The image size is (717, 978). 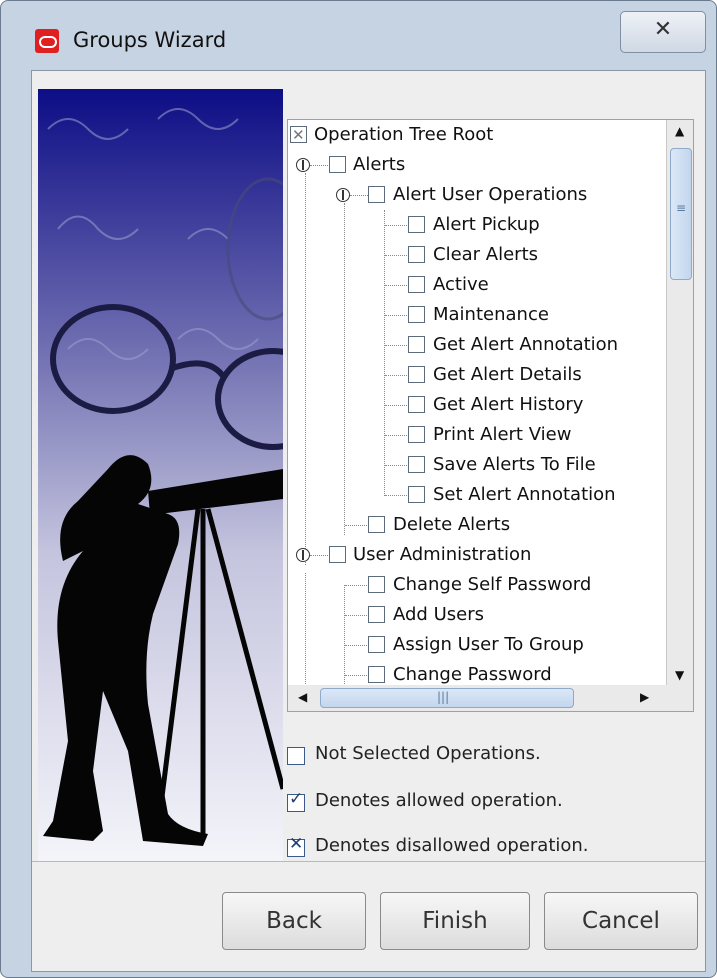 I want to click on tree-node-label: Change Password, so click(x=472, y=674).